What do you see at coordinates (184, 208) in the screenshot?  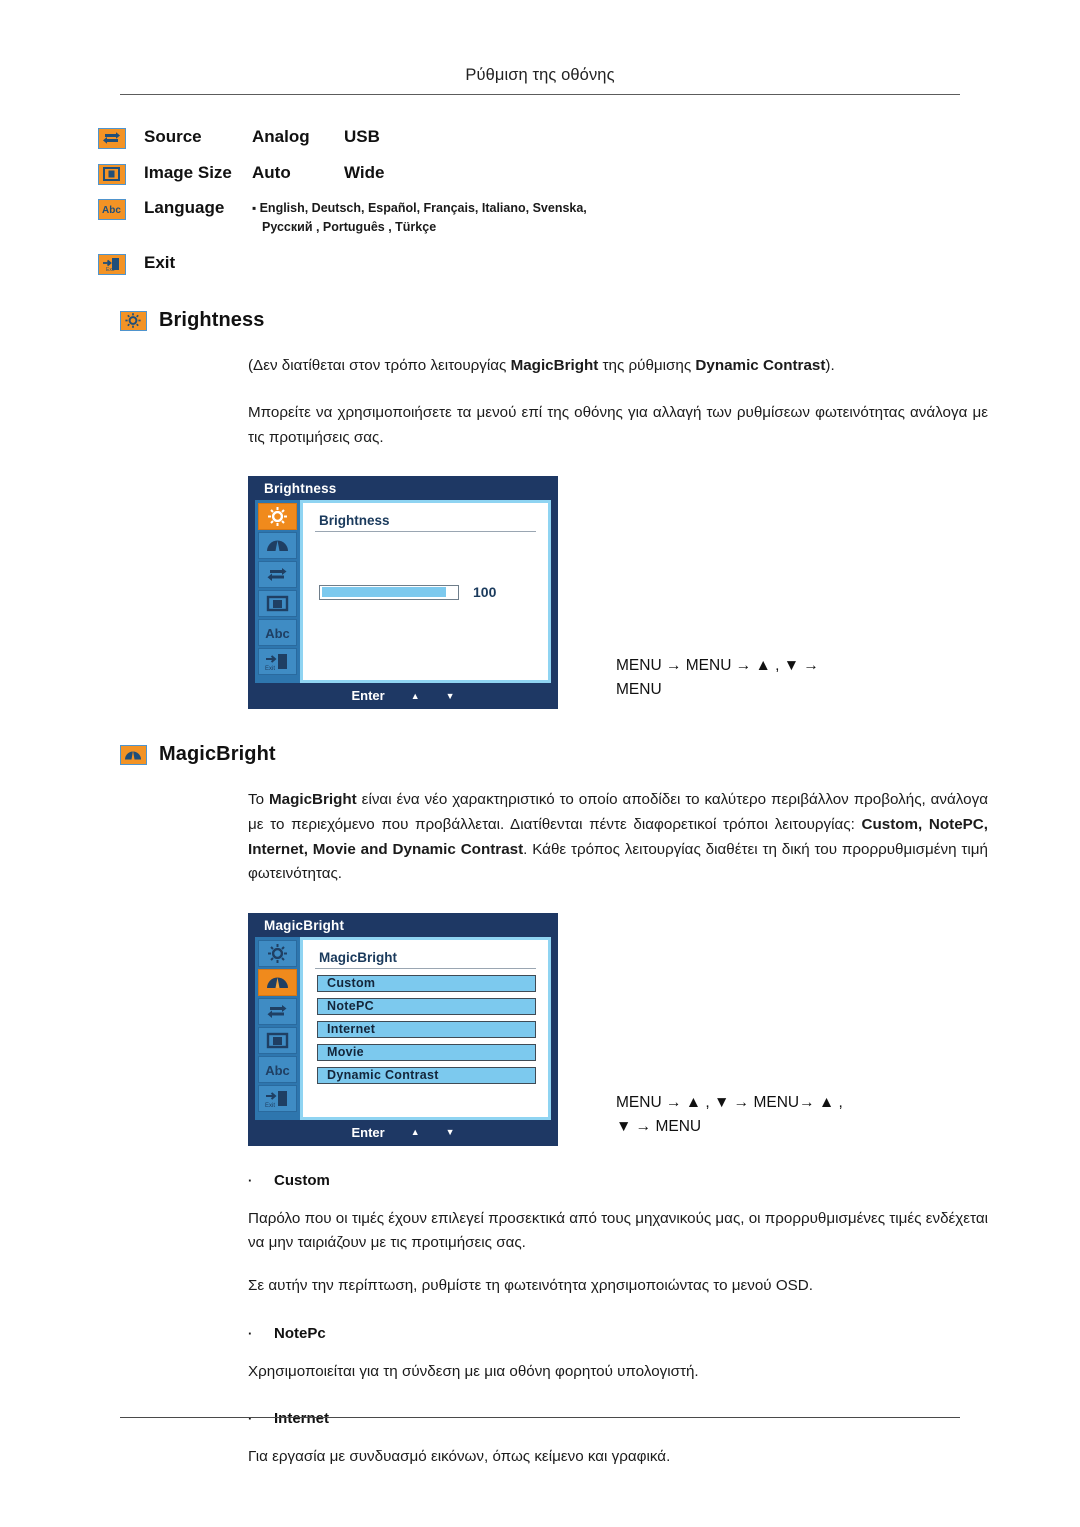 I see `legend-label-language: Language` at bounding box center [184, 208].